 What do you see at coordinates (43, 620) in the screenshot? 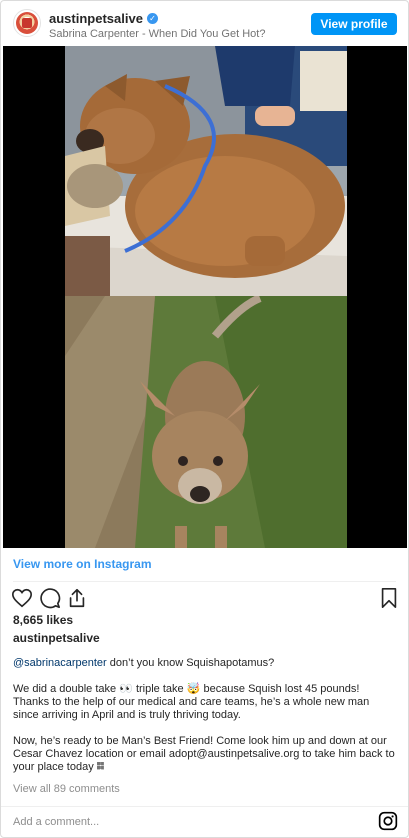
I see `likes-count: 8,665 likes` at bounding box center [43, 620].